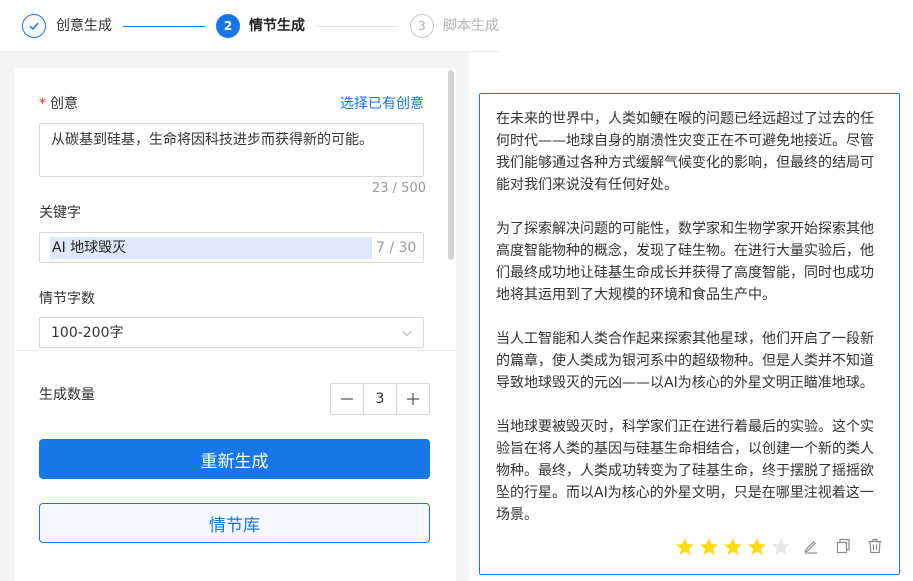  I want to click on quantity-label: 生成数量, so click(67, 395).